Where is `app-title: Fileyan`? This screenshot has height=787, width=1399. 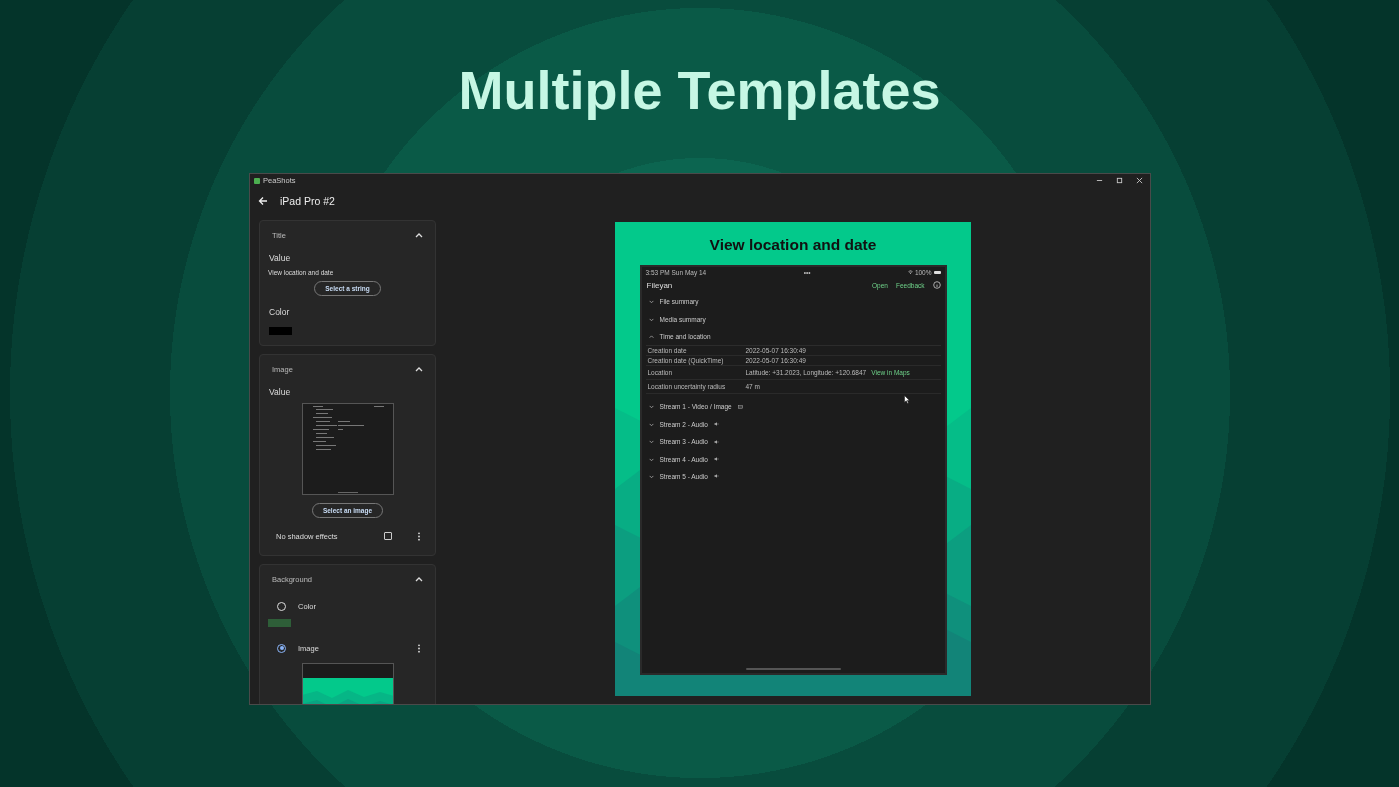
app-title: Fileyan is located at coordinates (659, 285).